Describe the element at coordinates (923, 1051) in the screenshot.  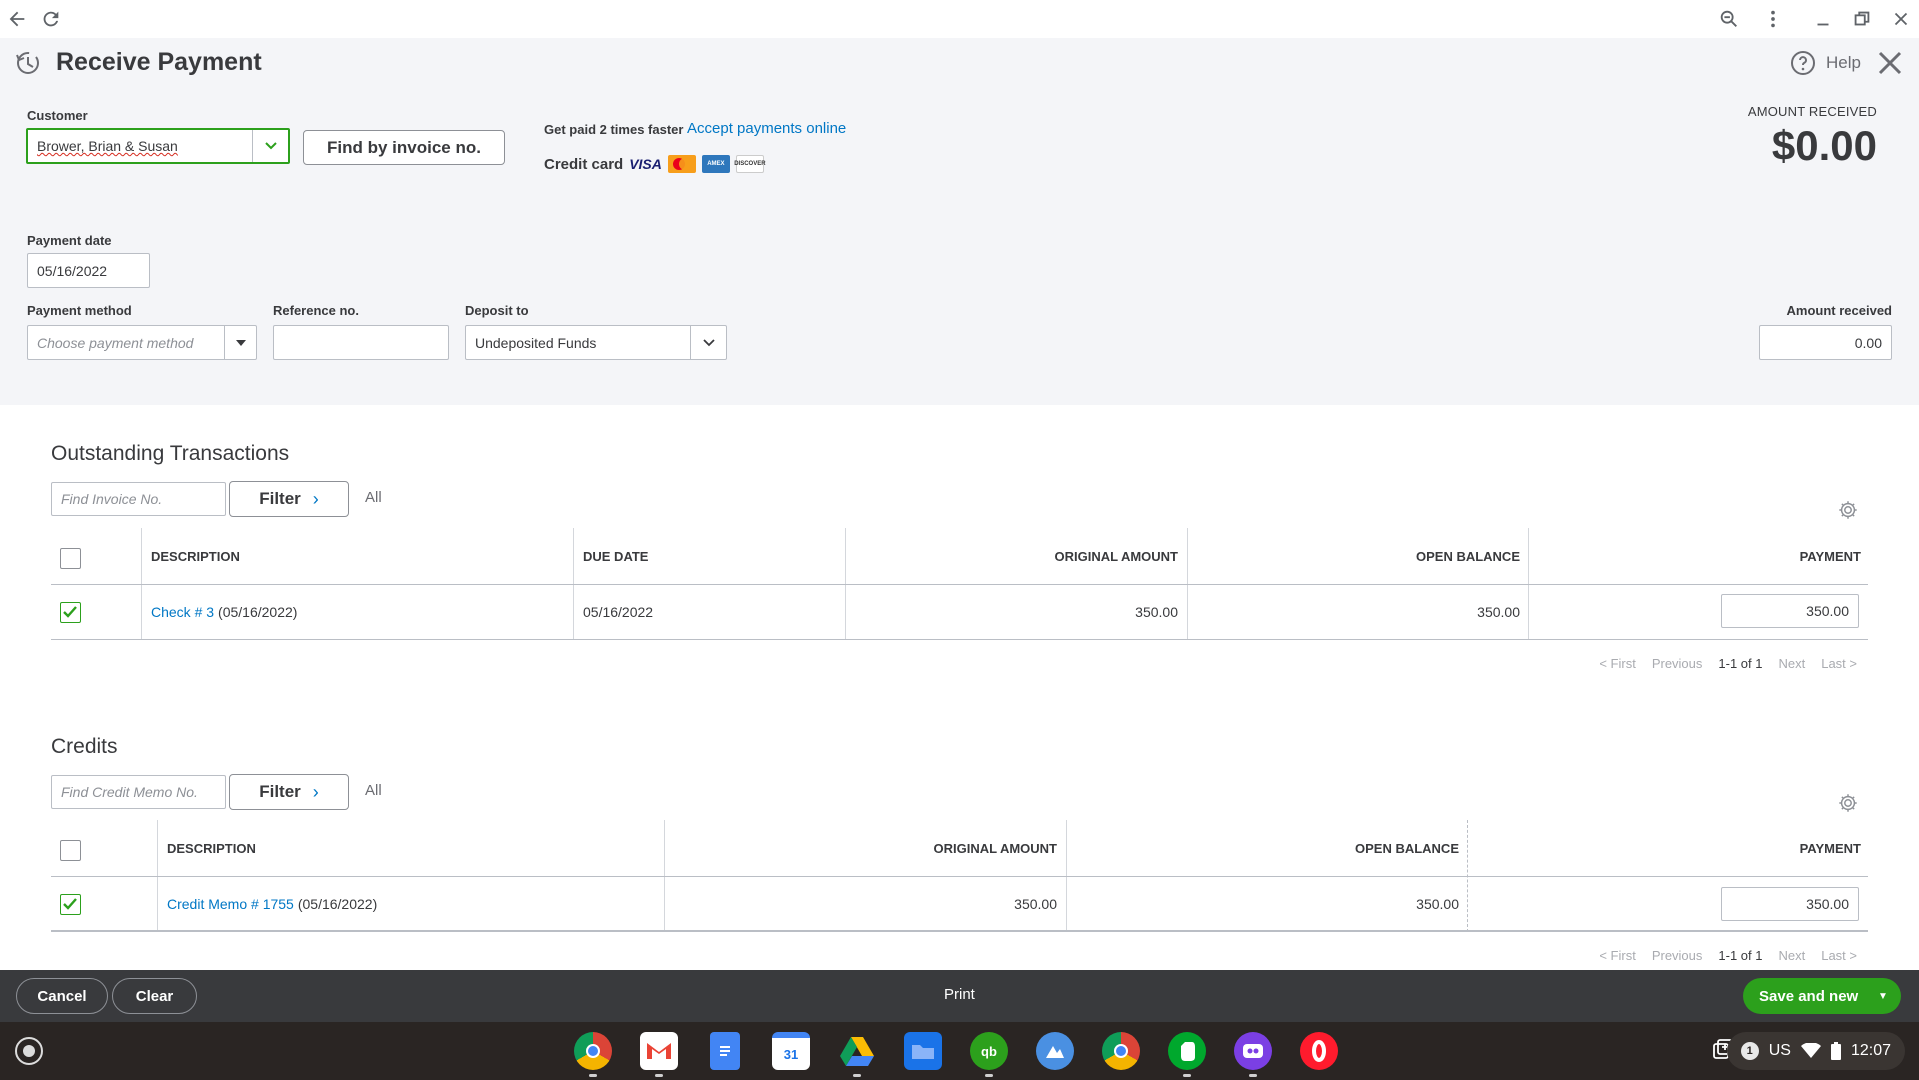
I see `files-icon` at that location.